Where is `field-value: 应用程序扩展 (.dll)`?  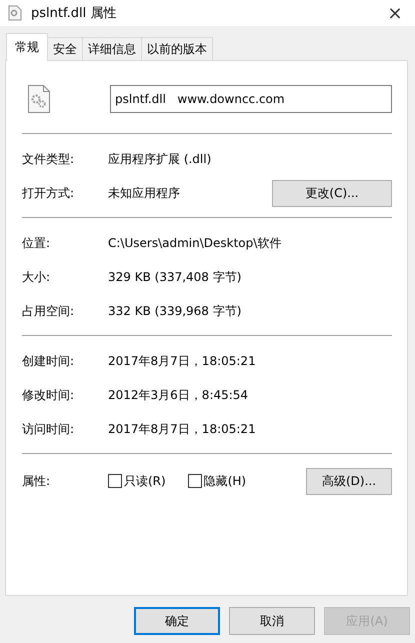
field-value: 应用程序扩展 (.dll) is located at coordinates (160, 159).